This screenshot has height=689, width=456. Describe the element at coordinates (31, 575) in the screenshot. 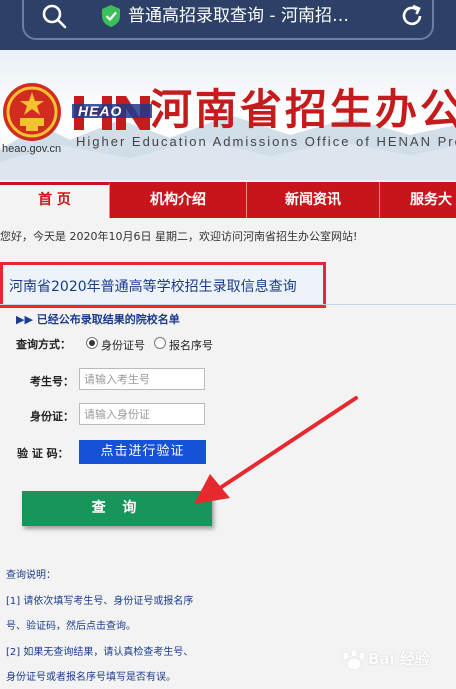

I see `notes-heading: 查询说明：` at that location.